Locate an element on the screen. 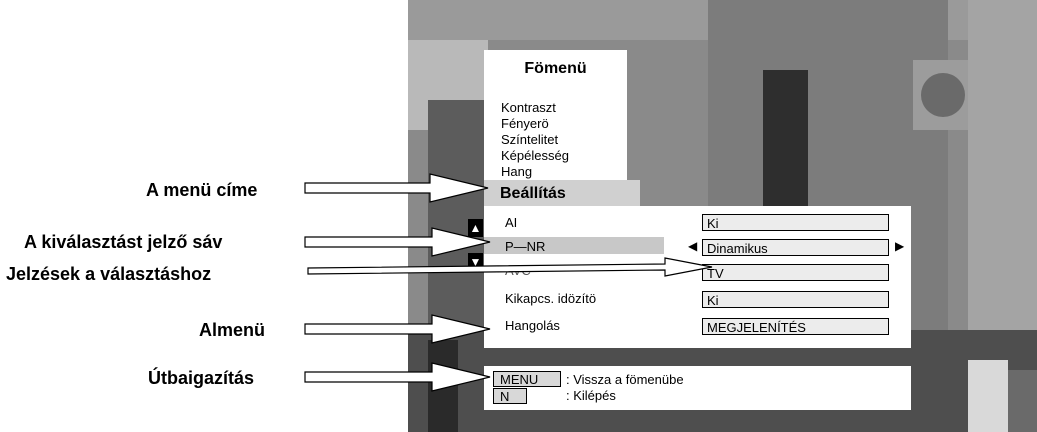  arrow-selection-bar is located at coordinates (397, 242).